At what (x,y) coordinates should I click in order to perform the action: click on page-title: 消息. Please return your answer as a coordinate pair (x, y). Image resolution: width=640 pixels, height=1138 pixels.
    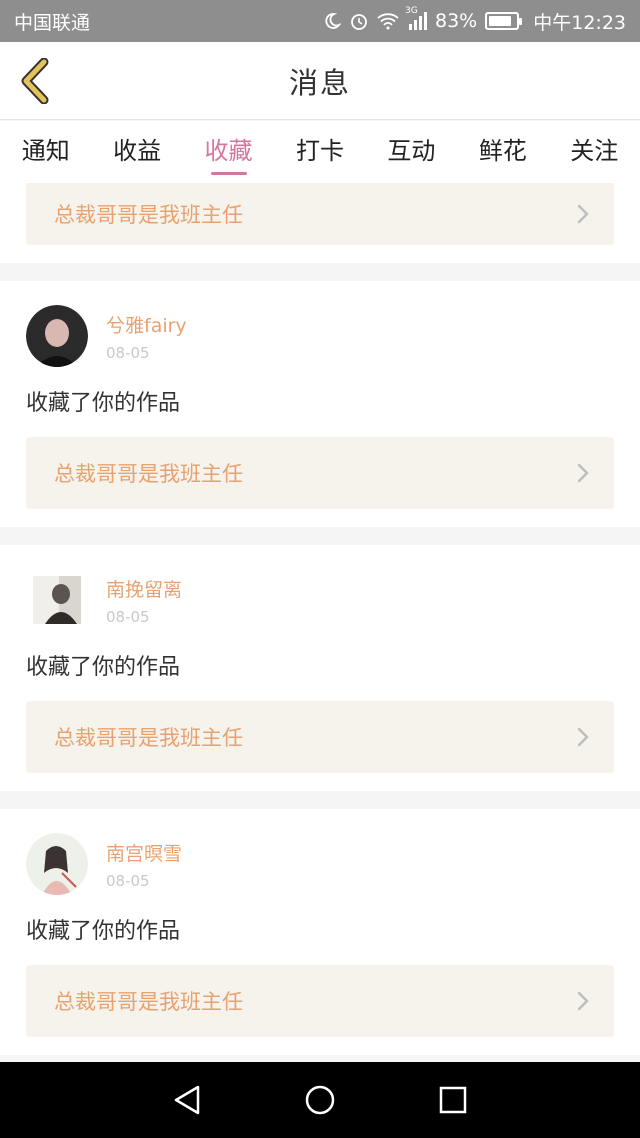
    Looking at the image, I should click on (319, 82).